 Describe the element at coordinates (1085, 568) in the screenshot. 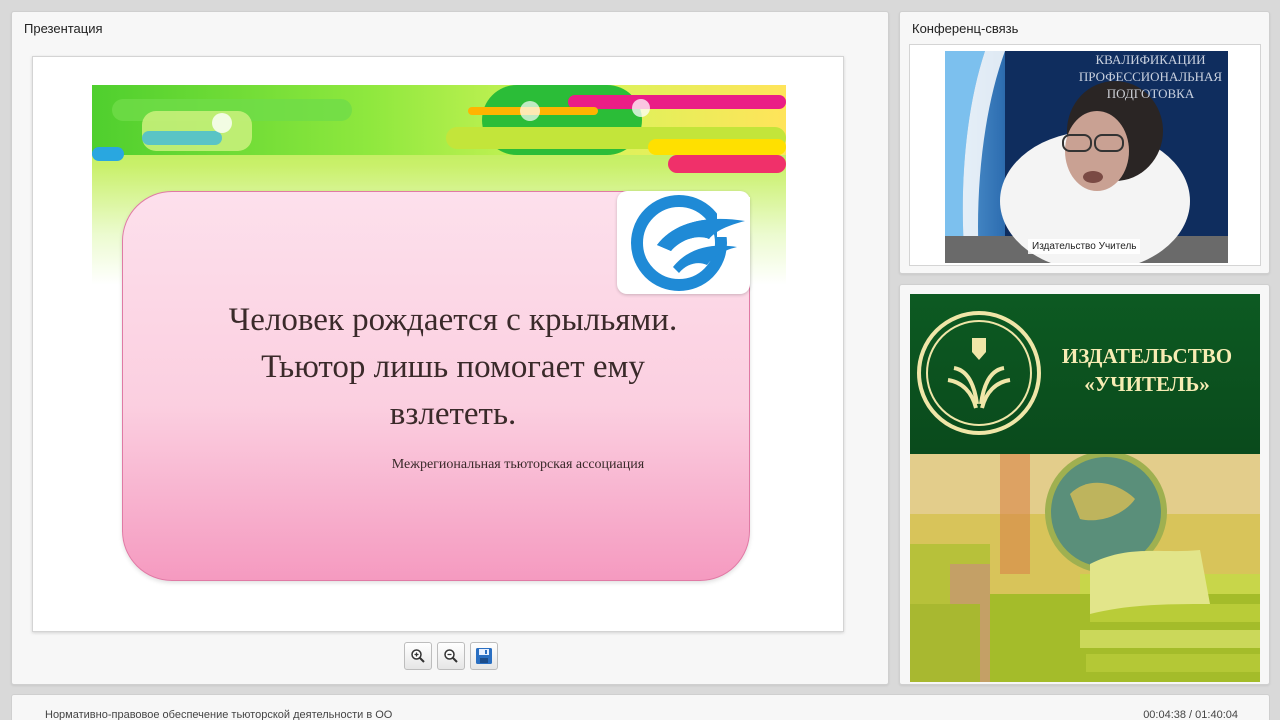

I see `books-globe-image` at that location.